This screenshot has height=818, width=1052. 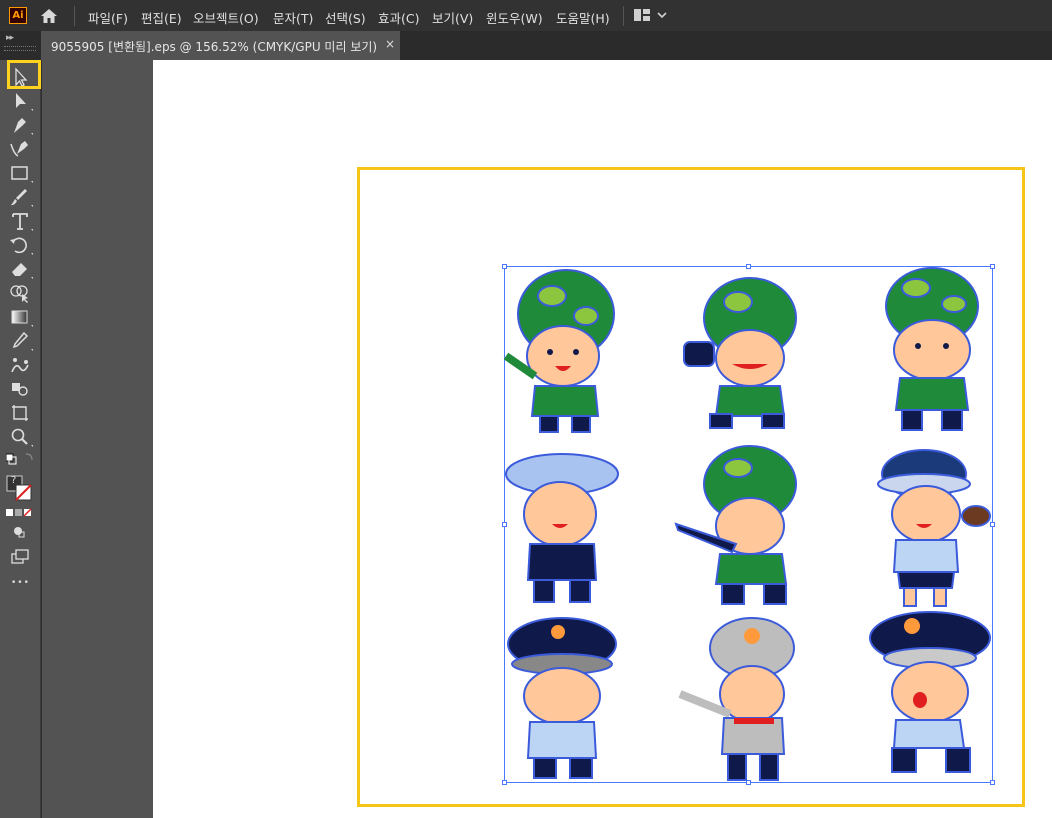 I want to click on menu-view: 보기(V), so click(x=452, y=17).